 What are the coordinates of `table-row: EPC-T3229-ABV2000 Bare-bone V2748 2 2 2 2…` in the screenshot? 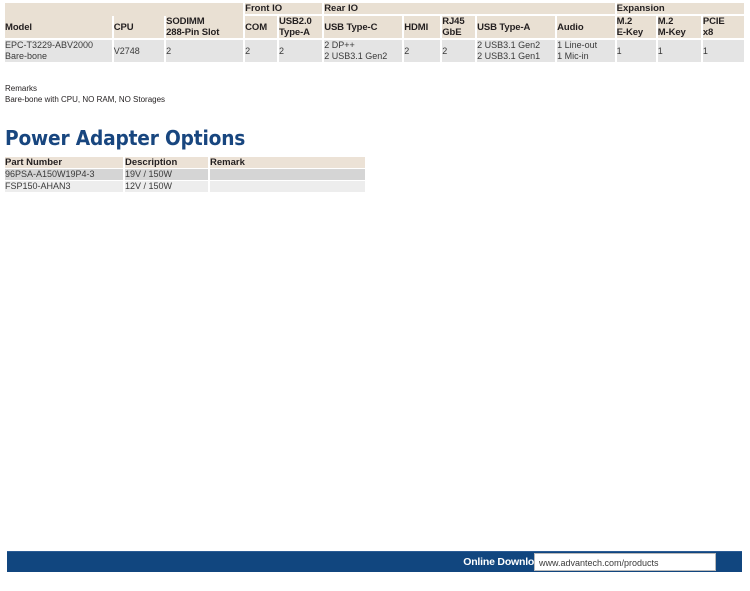 It's located at (374, 50).